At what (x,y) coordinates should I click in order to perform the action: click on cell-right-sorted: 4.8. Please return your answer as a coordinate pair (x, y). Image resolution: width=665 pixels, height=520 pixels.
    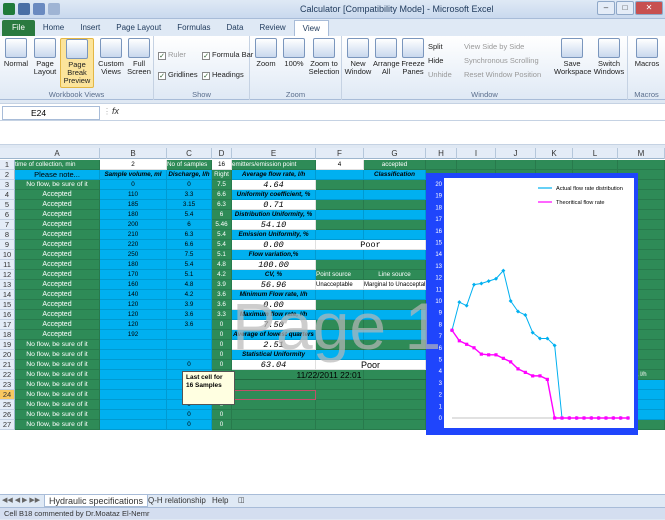
    Looking at the image, I should click on (222, 265).